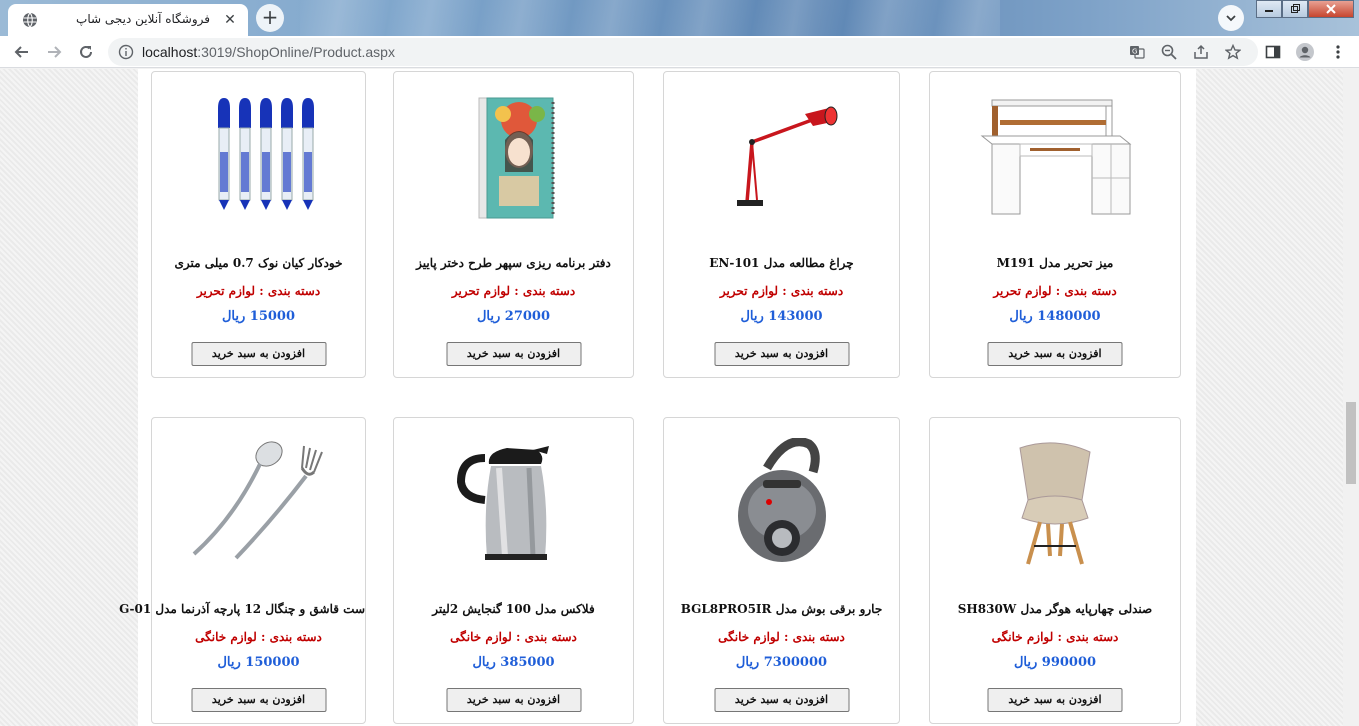 This screenshot has width=1359, height=726. I want to click on forward-button, so click(54, 52).